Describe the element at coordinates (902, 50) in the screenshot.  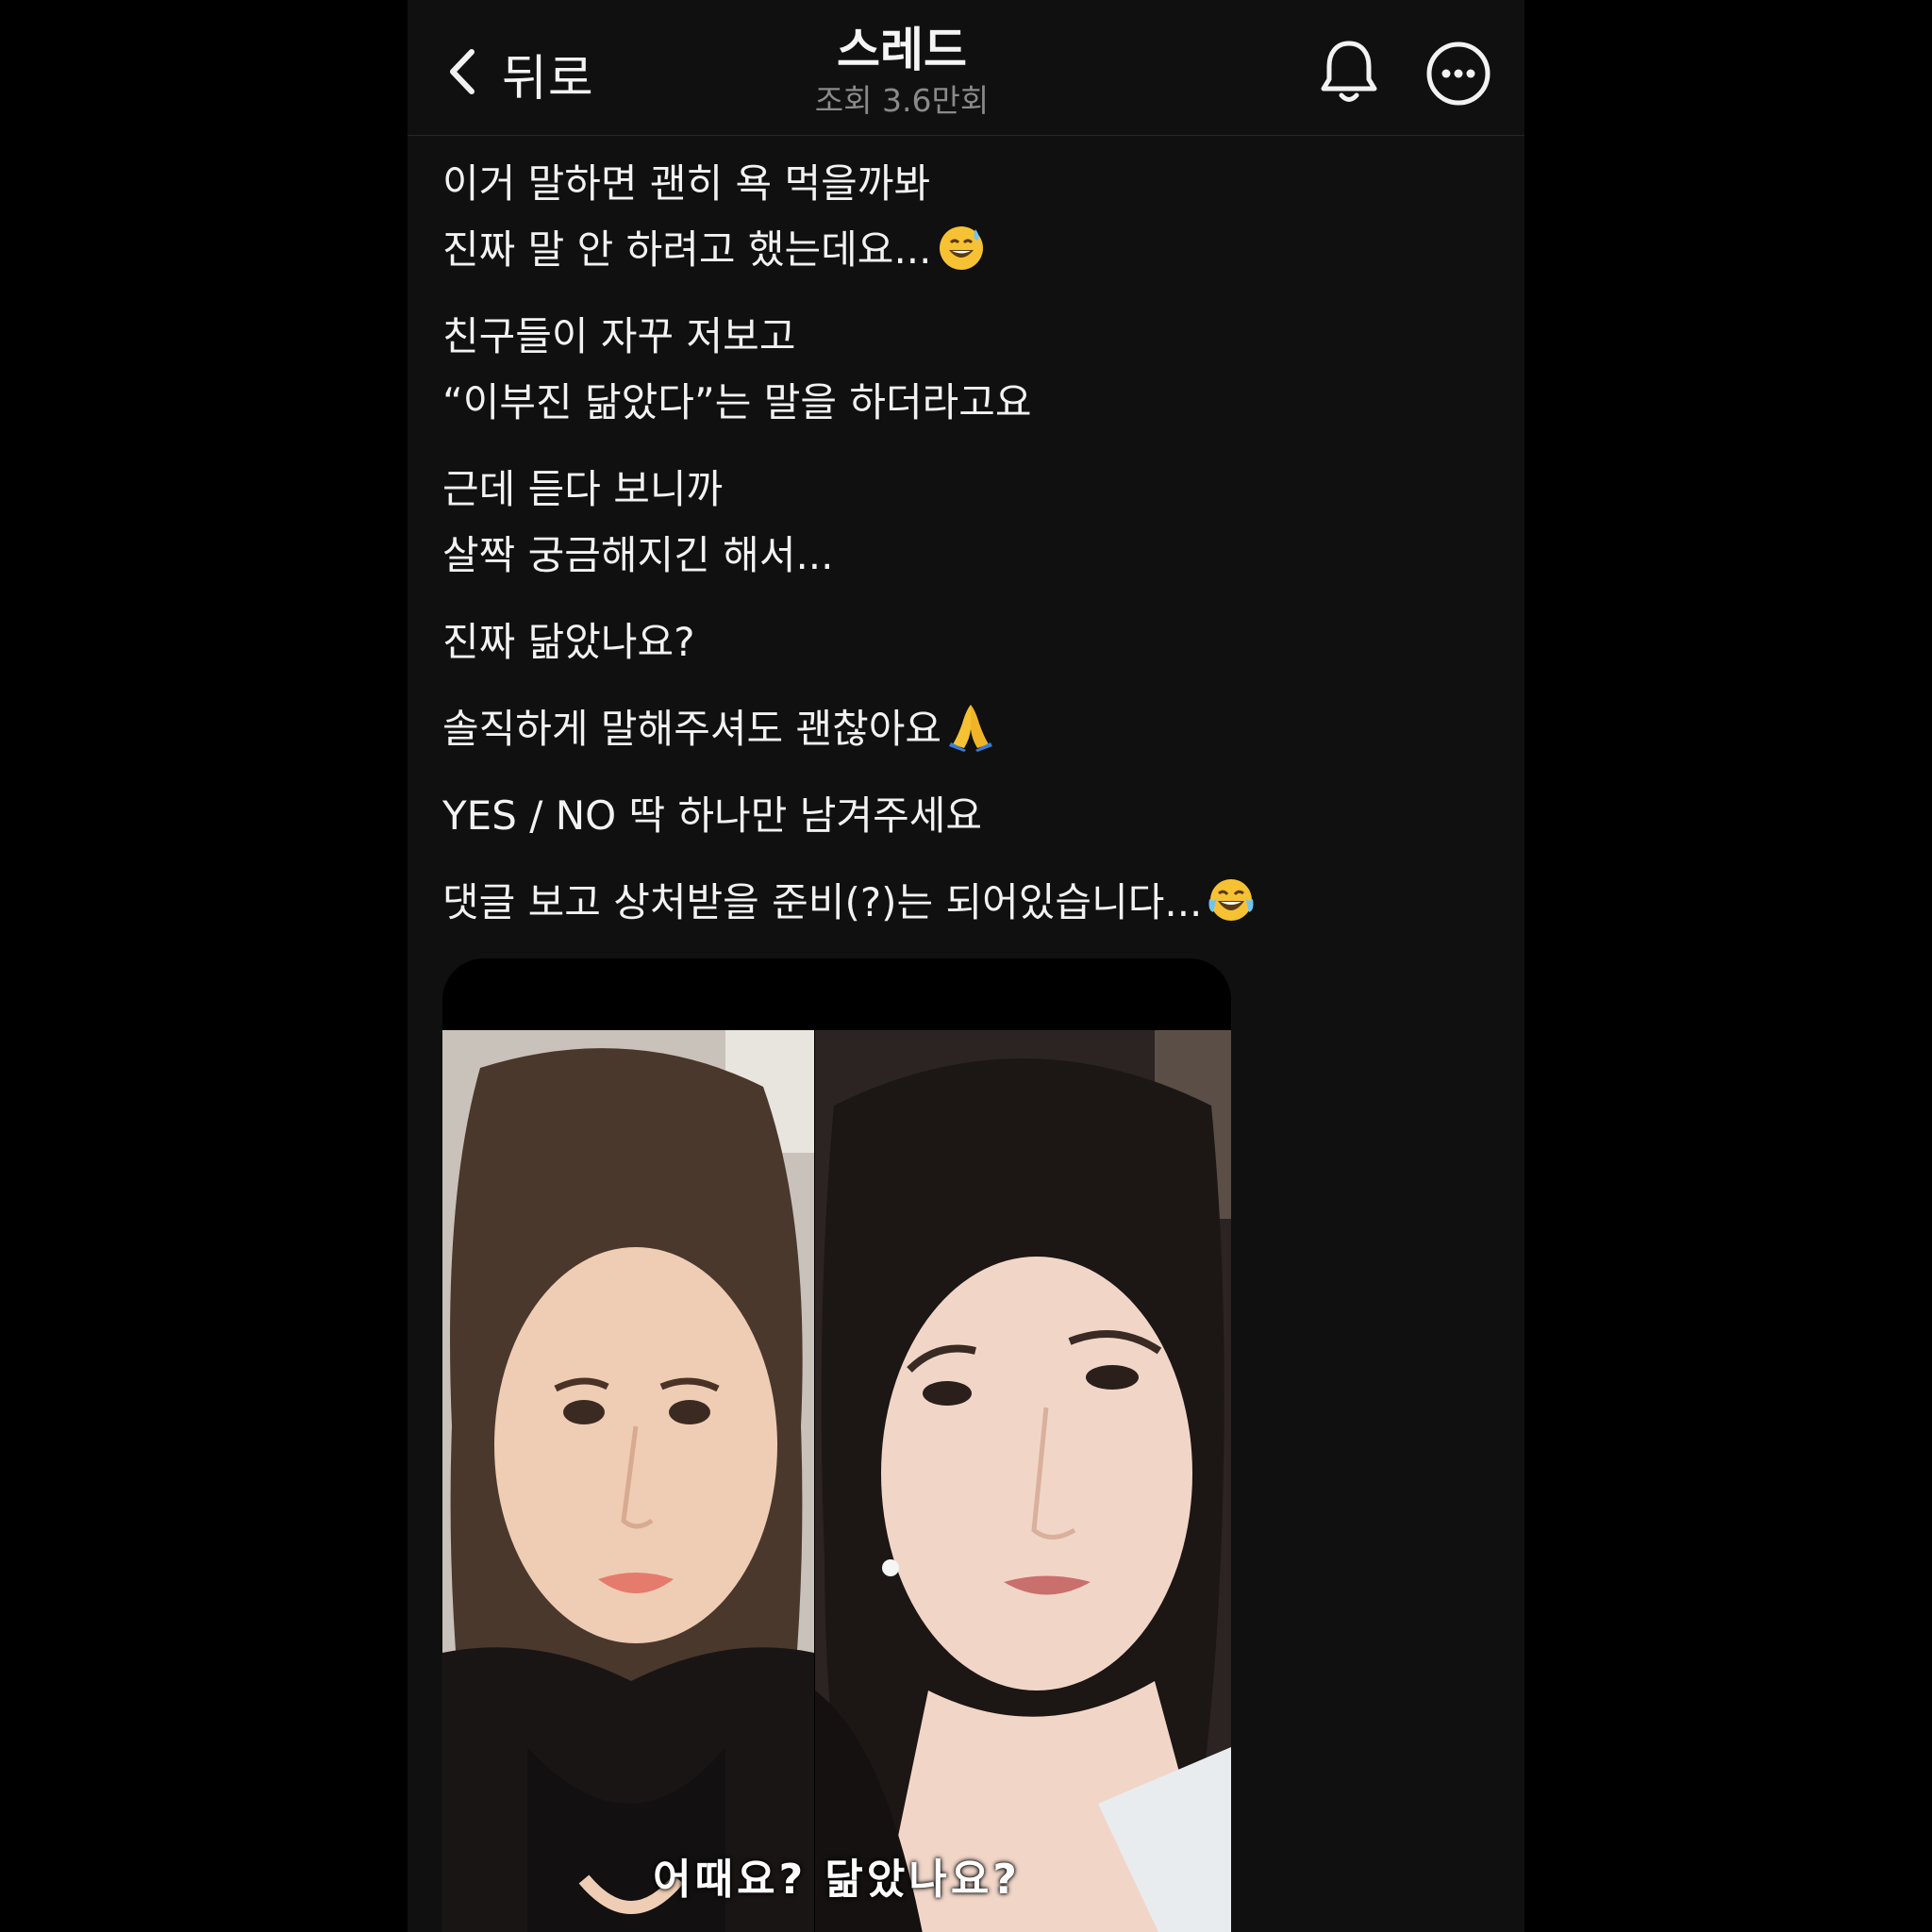
I see `page-title: 스레드` at that location.